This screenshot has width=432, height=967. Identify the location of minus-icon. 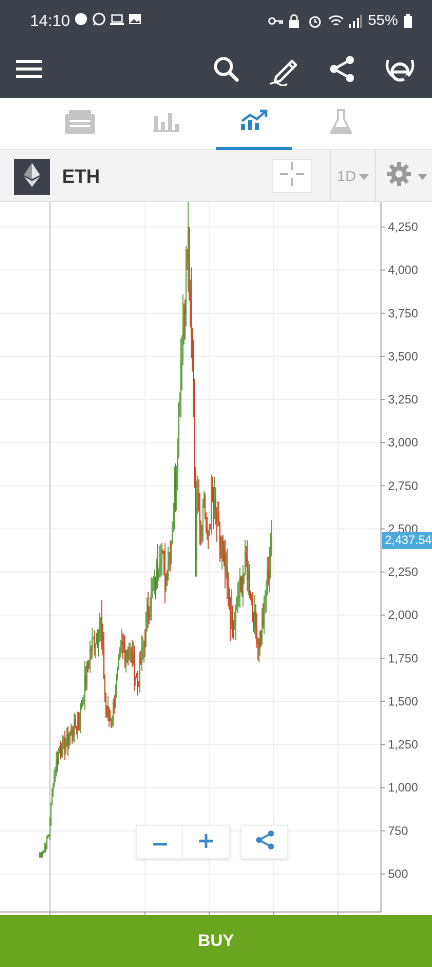
(159, 843).